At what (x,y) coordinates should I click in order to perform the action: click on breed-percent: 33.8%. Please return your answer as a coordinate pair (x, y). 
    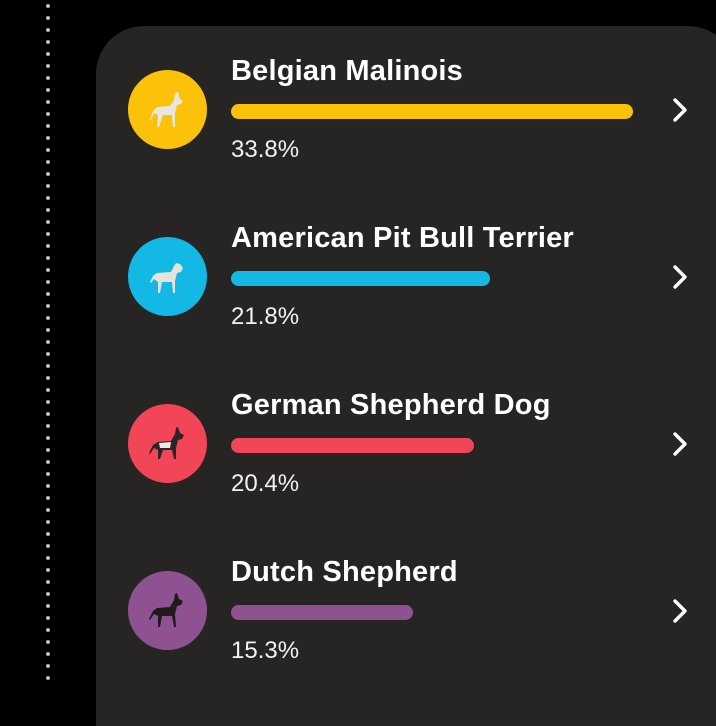
    Looking at the image, I should click on (265, 149).